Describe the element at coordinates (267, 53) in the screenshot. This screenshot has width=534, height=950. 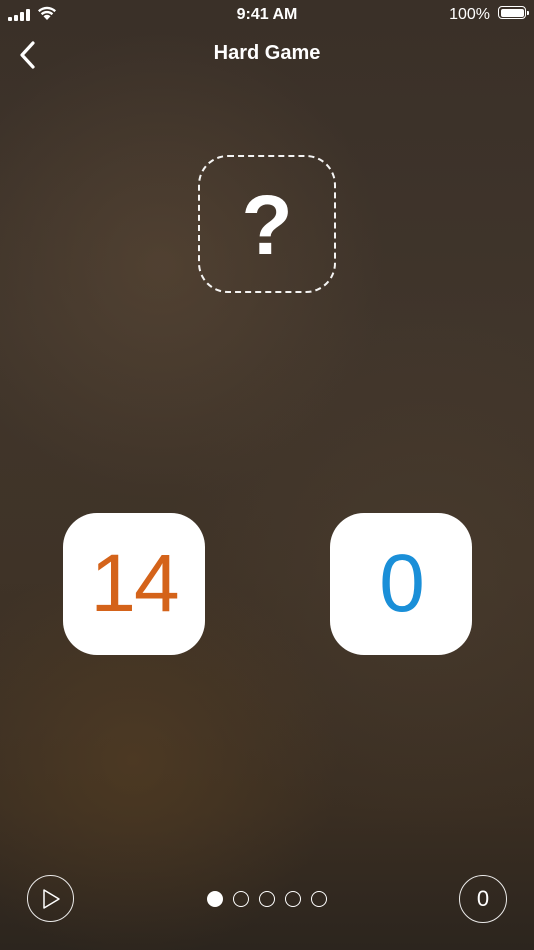
I see `page-title: Hard Game` at that location.